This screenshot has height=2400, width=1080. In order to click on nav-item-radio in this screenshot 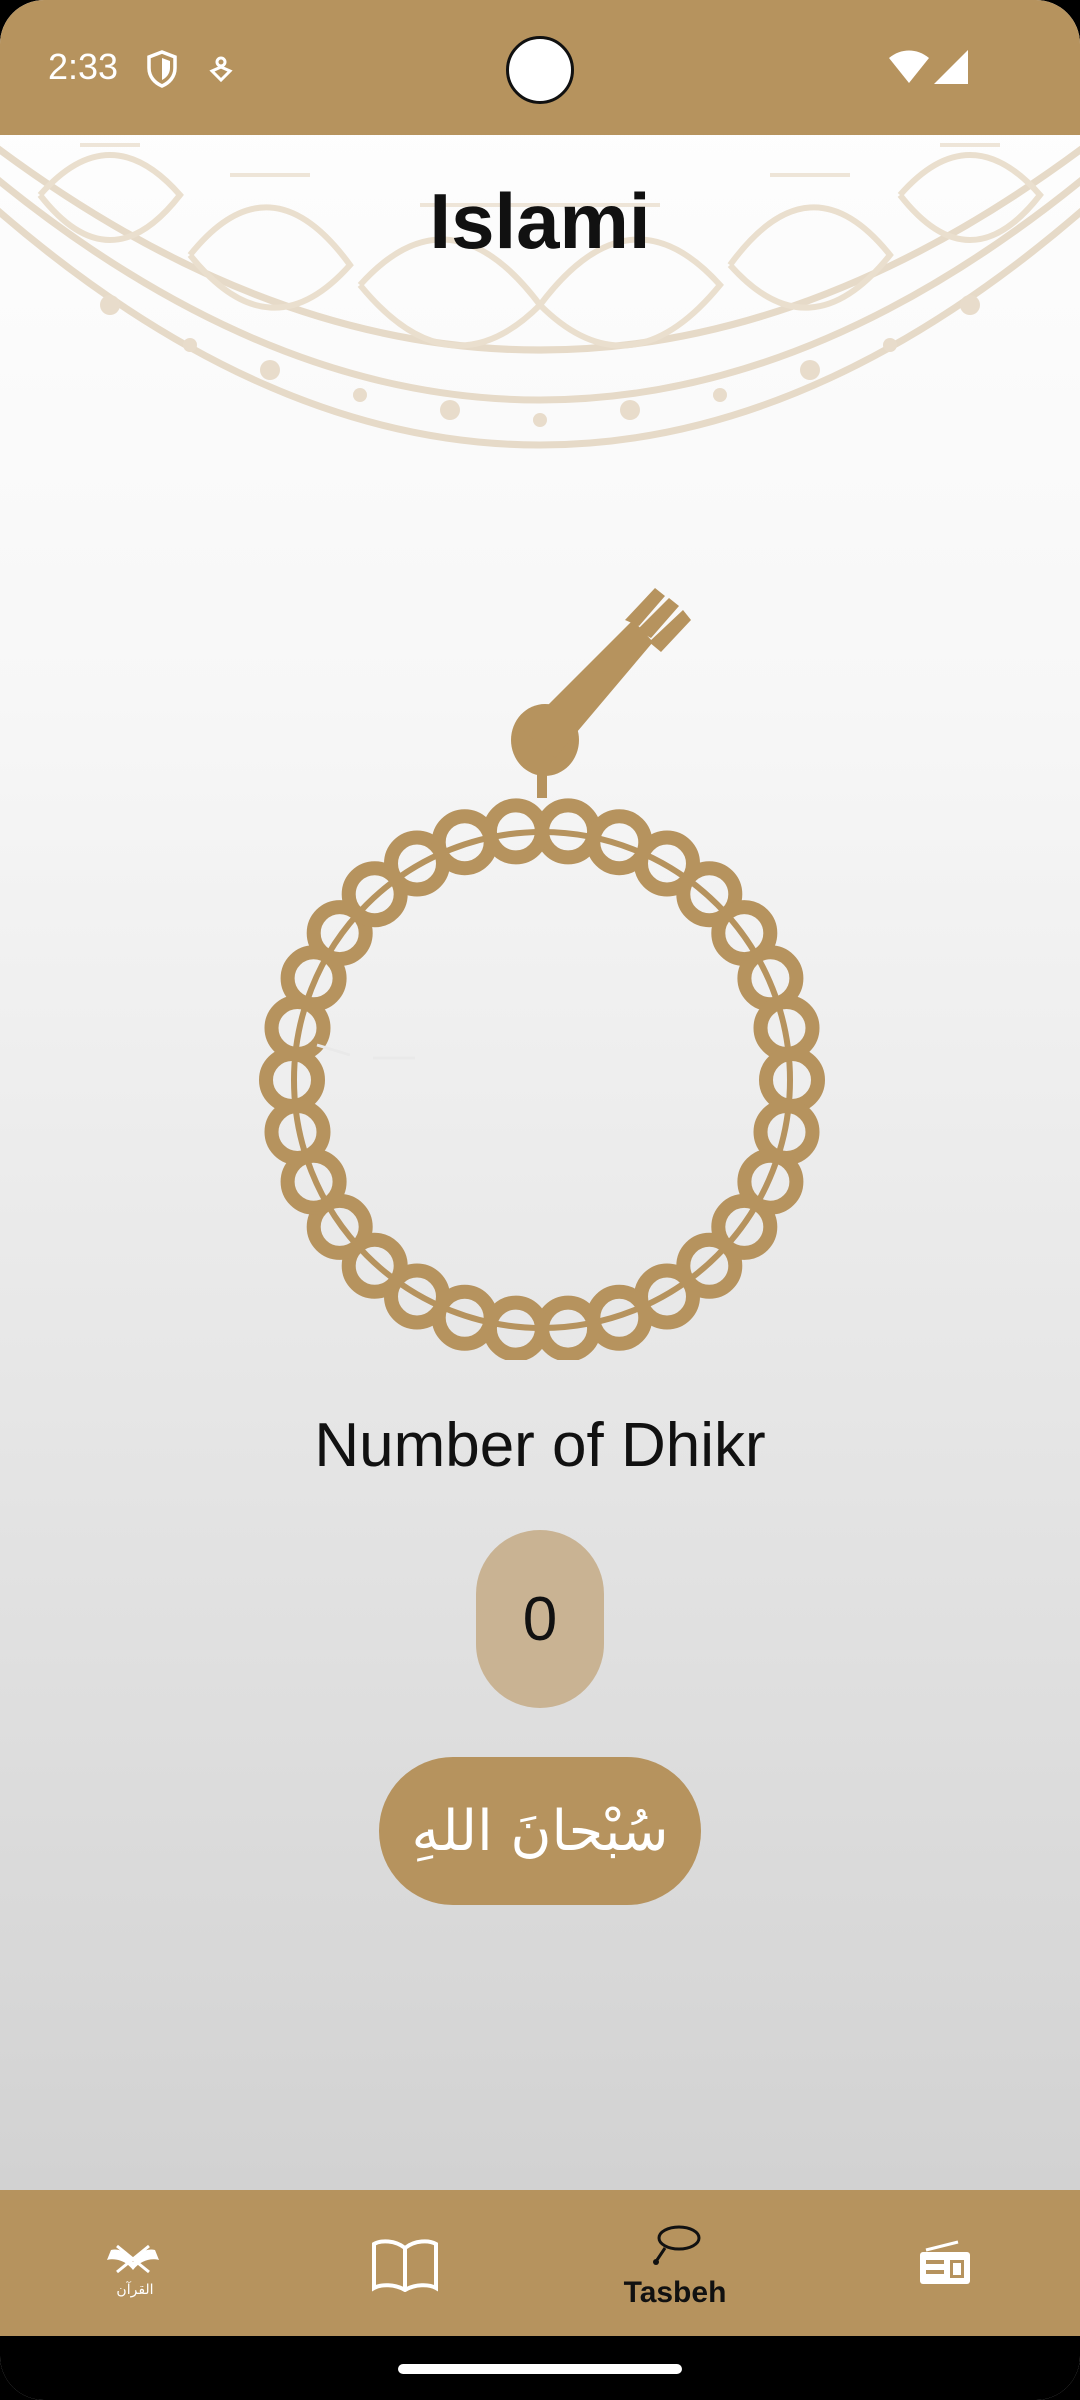, I will do `click(945, 2263)`.